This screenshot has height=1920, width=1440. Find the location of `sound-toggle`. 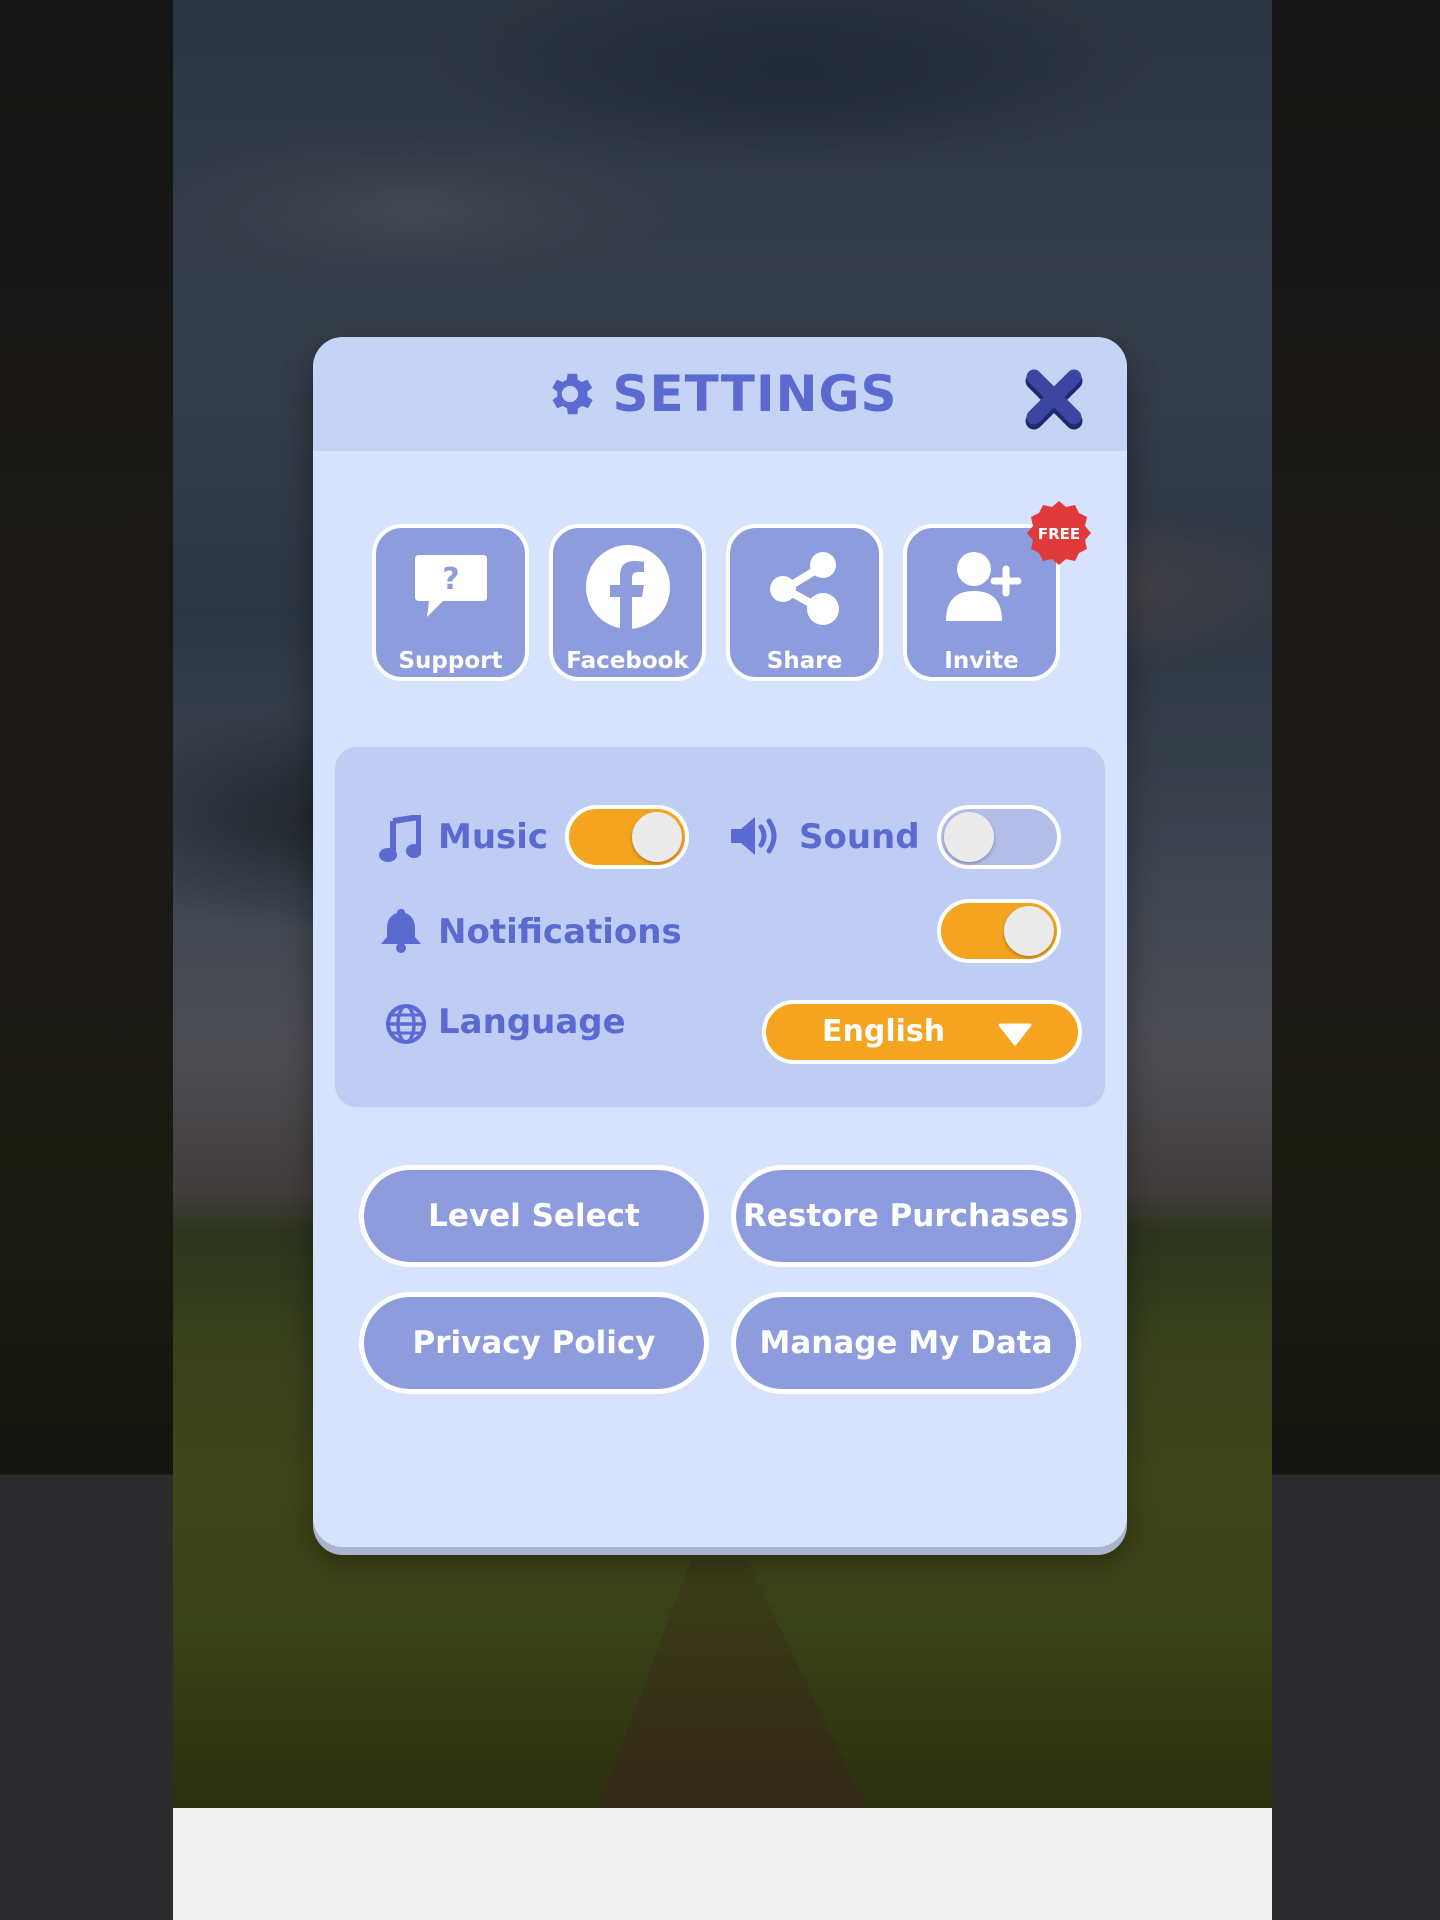

sound-toggle is located at coordinates (999, 837).